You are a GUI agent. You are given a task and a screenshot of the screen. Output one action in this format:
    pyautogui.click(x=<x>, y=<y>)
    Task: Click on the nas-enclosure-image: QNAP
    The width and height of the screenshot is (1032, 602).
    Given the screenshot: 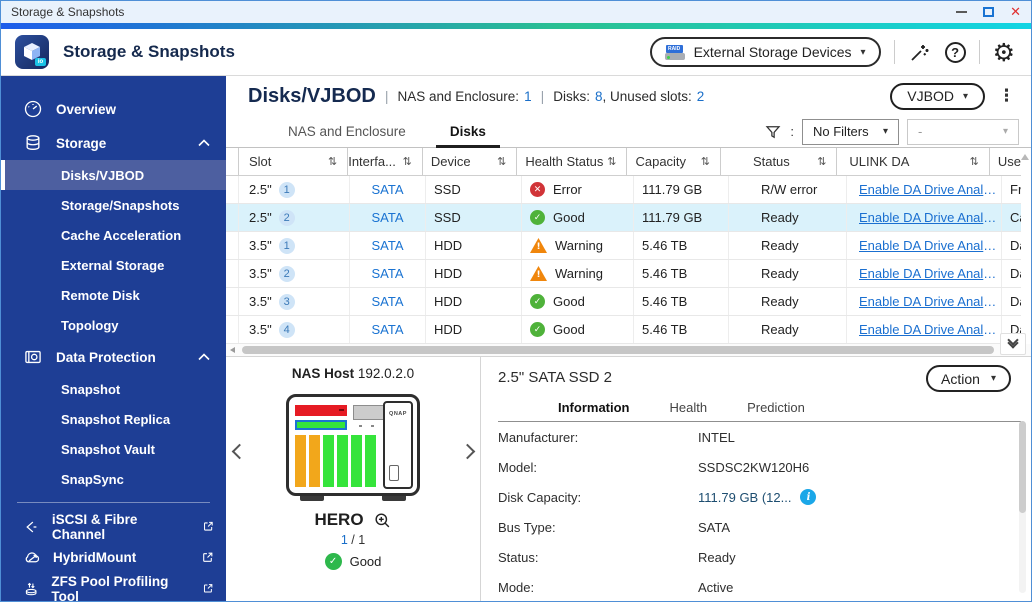 What is the action you would take?
    pyautogui.click(x=353, y=445)
    